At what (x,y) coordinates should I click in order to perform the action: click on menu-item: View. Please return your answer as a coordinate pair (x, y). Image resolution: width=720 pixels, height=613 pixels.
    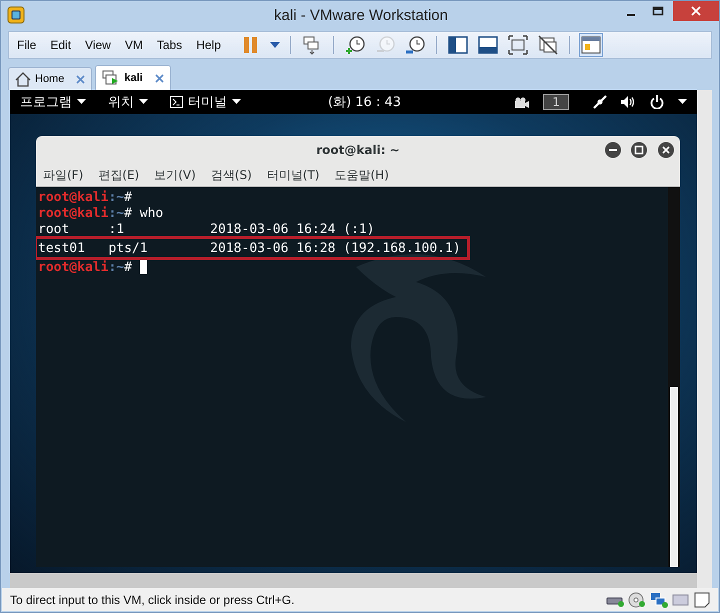
    Looking at the image, I should click on (98, 45).